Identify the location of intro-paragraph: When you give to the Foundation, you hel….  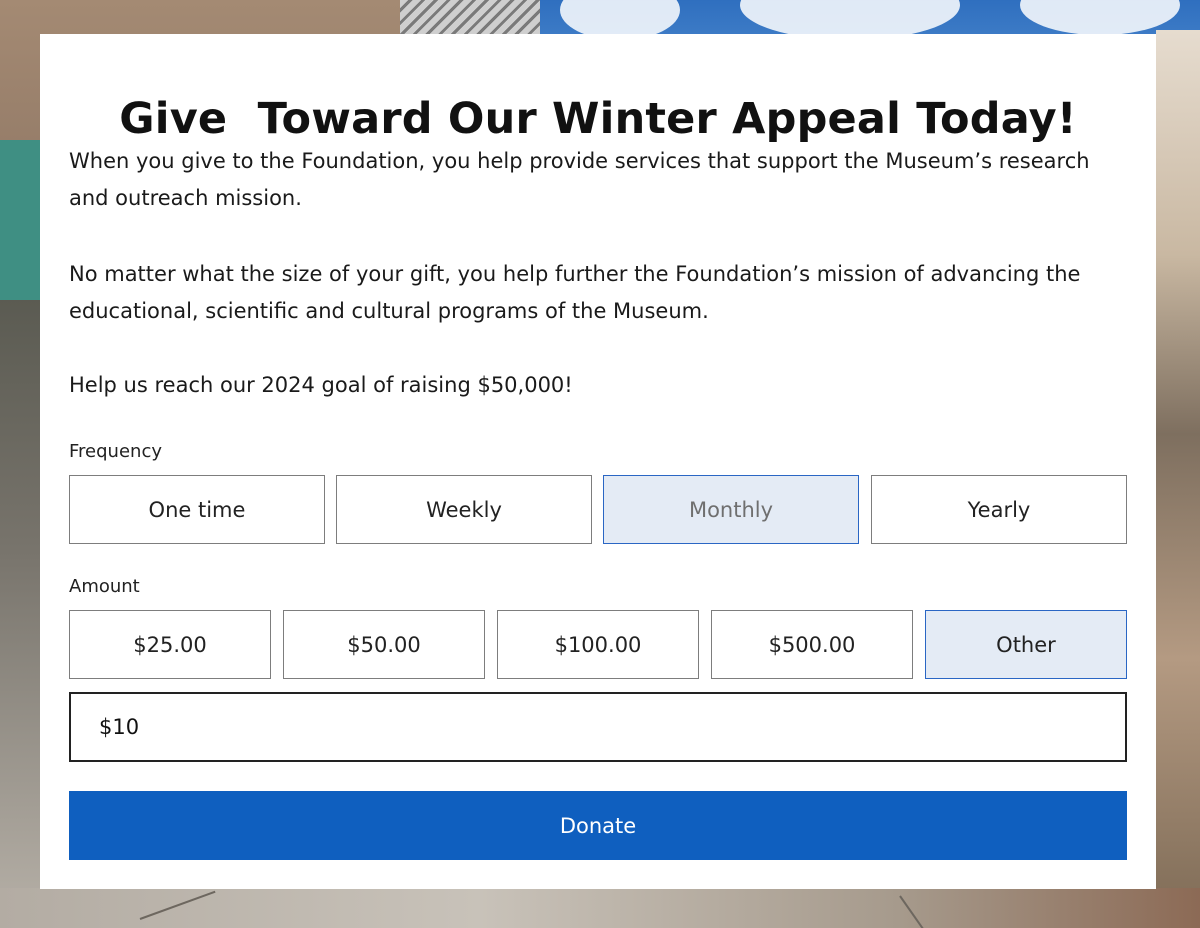
(579, 179).